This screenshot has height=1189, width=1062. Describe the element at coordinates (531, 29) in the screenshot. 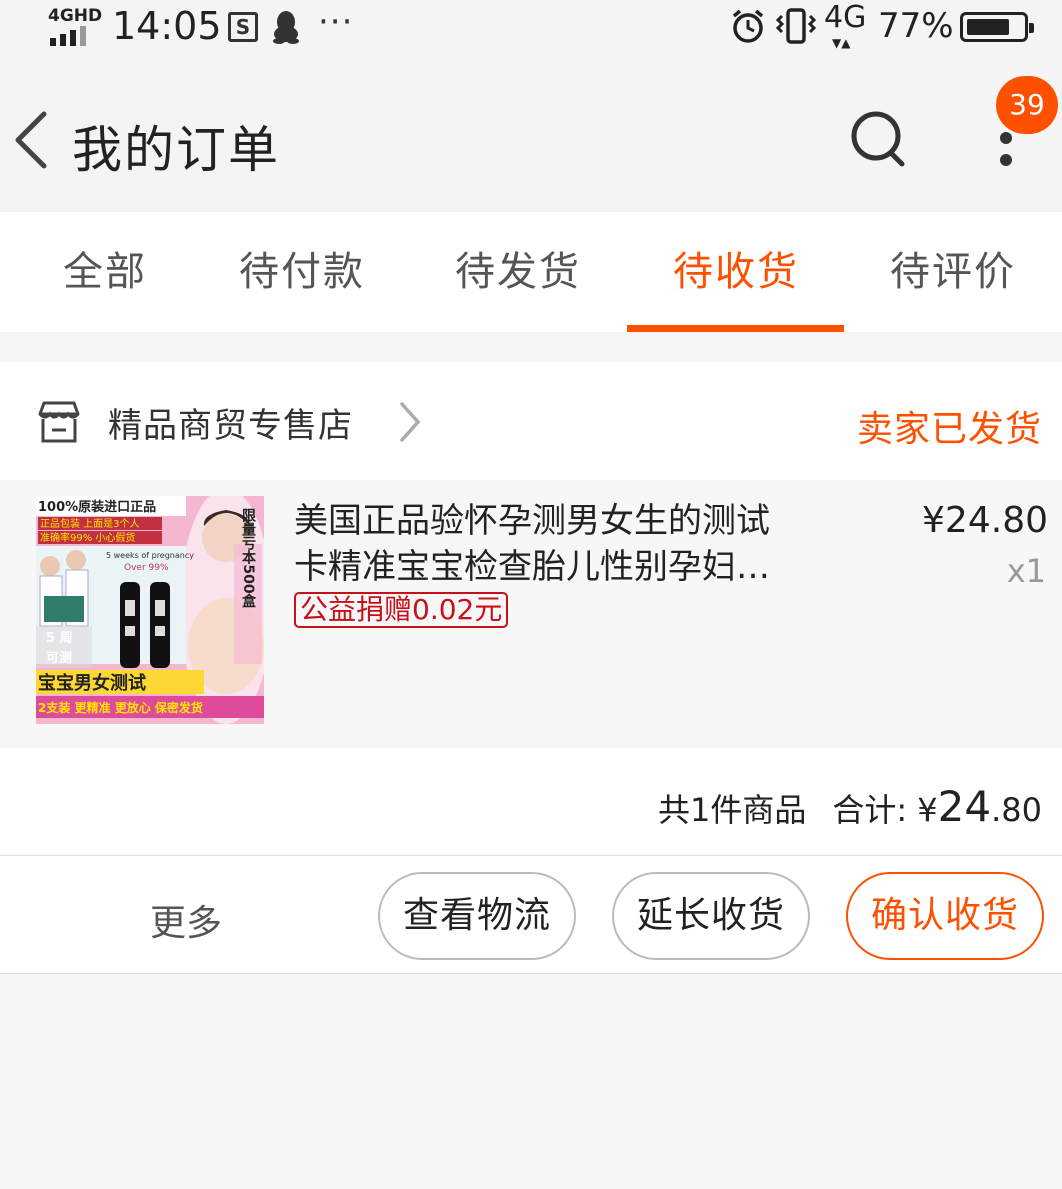

I see `status-bar: 4GHD 14:05 S ··· 4G ▼▲ 77%` at that location.